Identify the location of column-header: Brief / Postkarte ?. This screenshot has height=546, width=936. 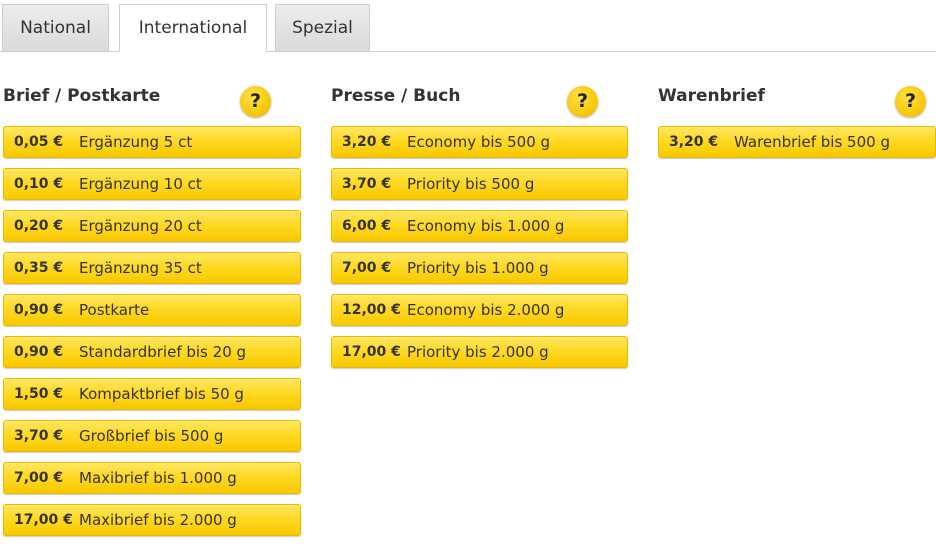
(152, 102).